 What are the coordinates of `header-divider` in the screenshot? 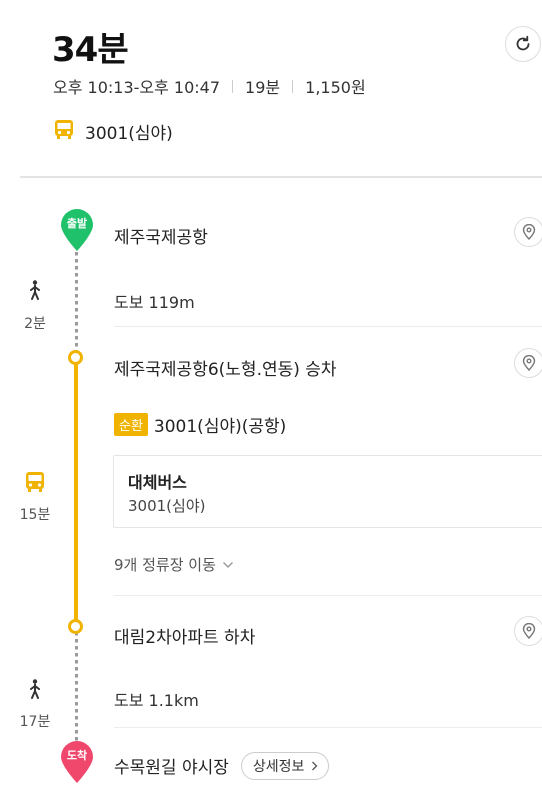 It's located at (281, 177).